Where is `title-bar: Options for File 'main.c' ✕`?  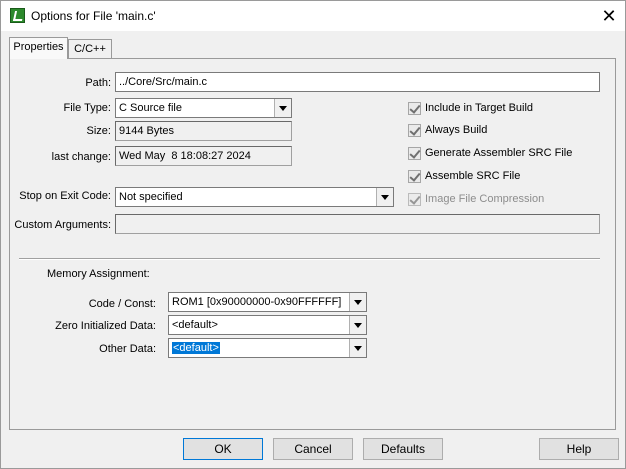 title-bar: Options for File 'main.c' ✕ is located at coordinates (313, 16).